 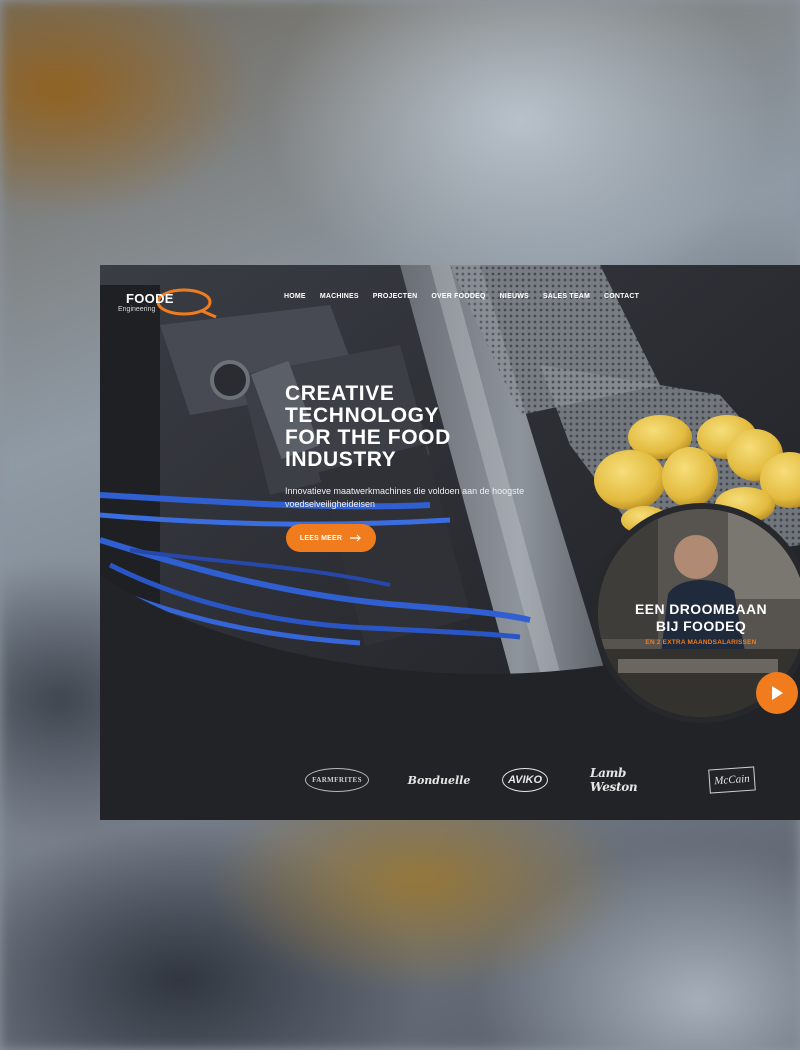 I want to click on nav-projecten: PROJECTEN, so click(x=395, y=296).